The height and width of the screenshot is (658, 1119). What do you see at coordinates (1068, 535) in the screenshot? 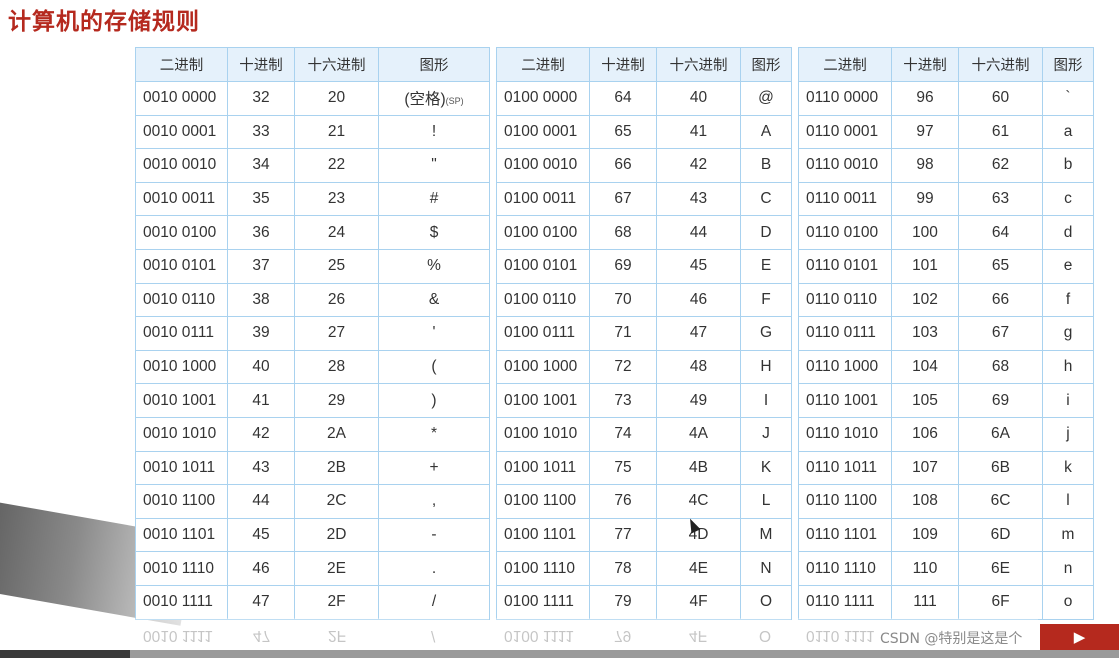
I see `glyph-cell: m` at bounding box center [1068, 535].